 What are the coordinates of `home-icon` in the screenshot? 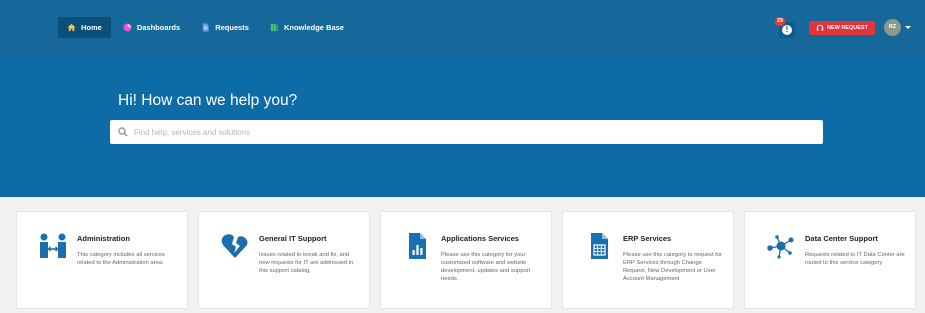 It's located at (71, 27).